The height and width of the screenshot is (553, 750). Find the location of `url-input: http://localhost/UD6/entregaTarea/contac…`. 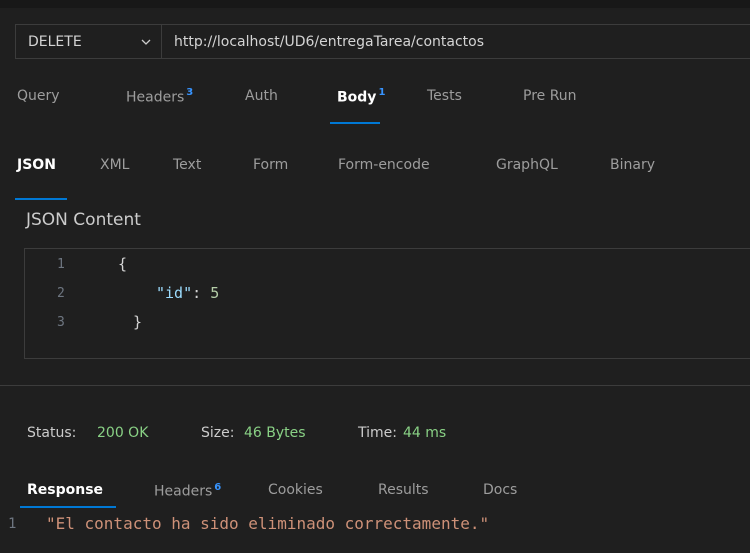

url-input: http://localhost/UD6/entregaTarea/contac… is located at coordinates (323, 42).